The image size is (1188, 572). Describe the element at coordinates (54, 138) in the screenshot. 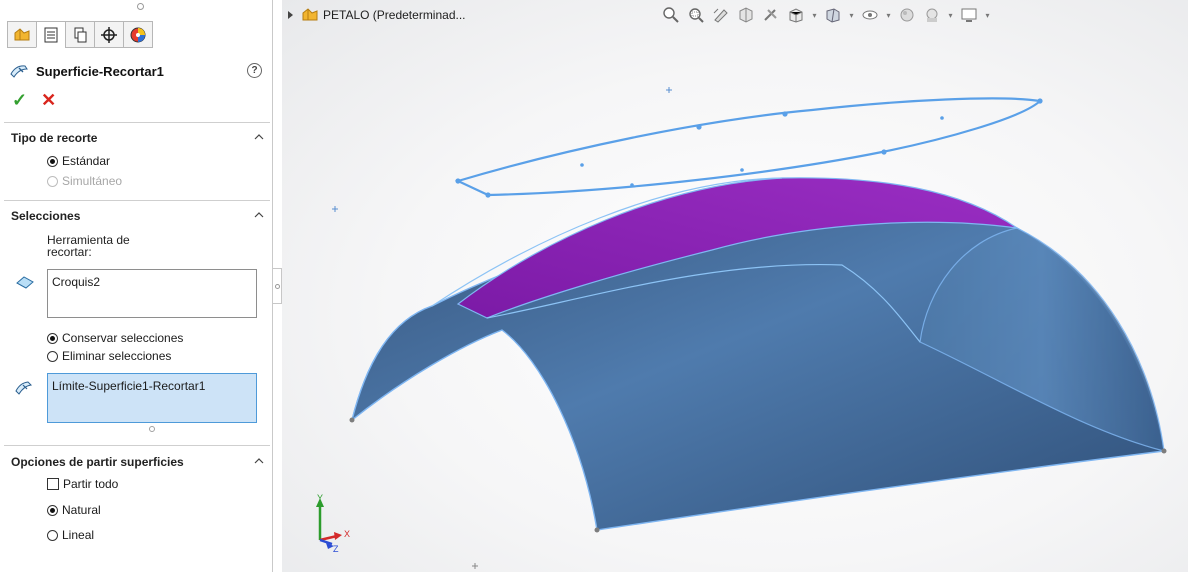

I see `section-header-trim-type: Tipo de recorte` at that location.